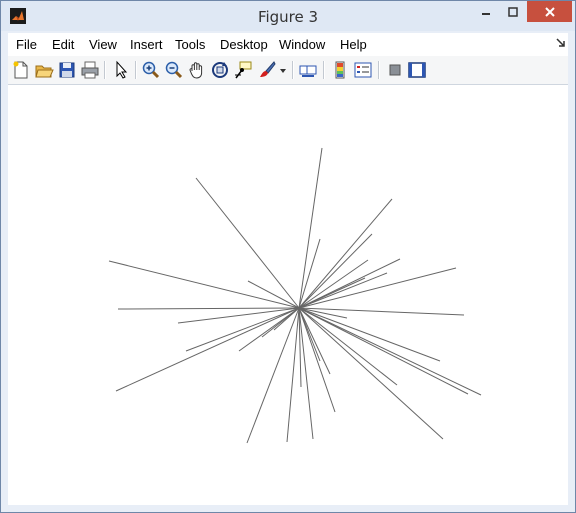  Describe the element at coordinates (190, 44) in the screenshot. I see `menu-tools: Tools` at that location.